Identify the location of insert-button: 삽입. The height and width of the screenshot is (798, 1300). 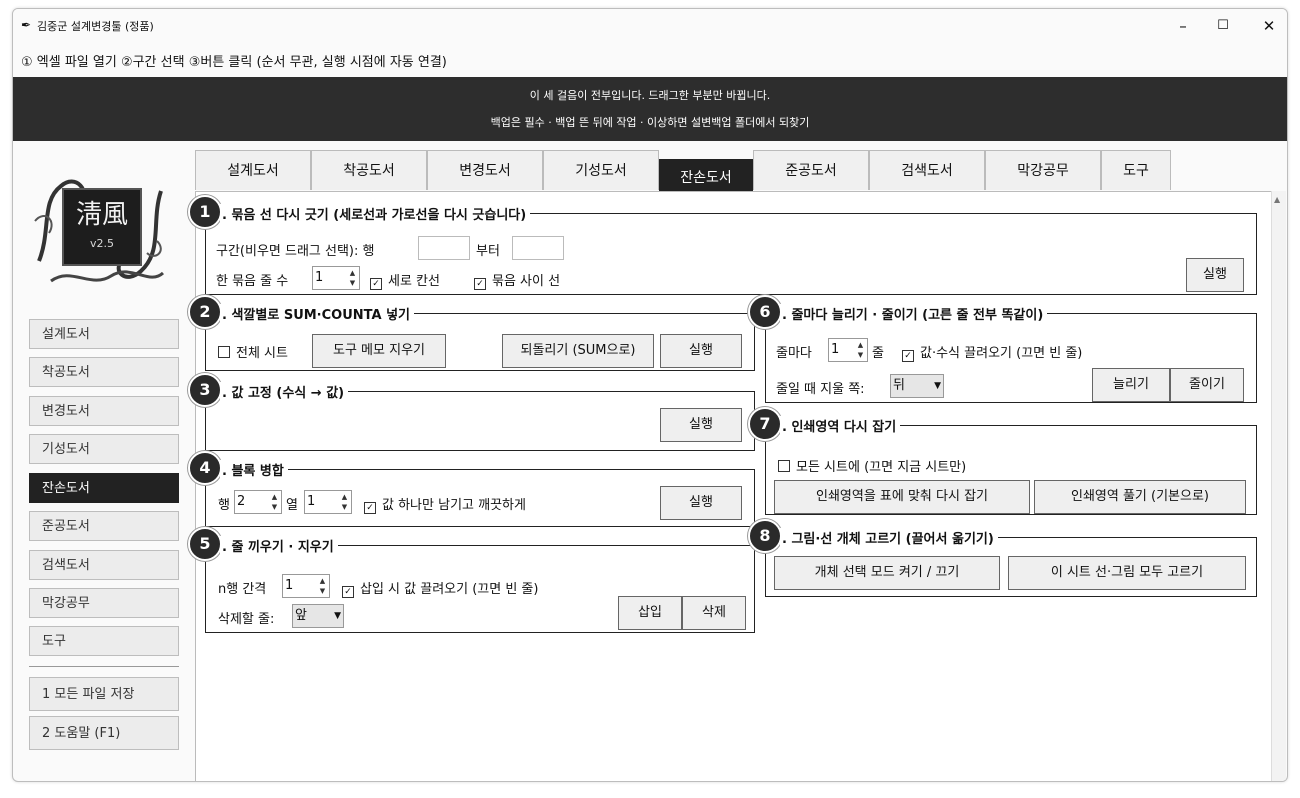
(650, 613).